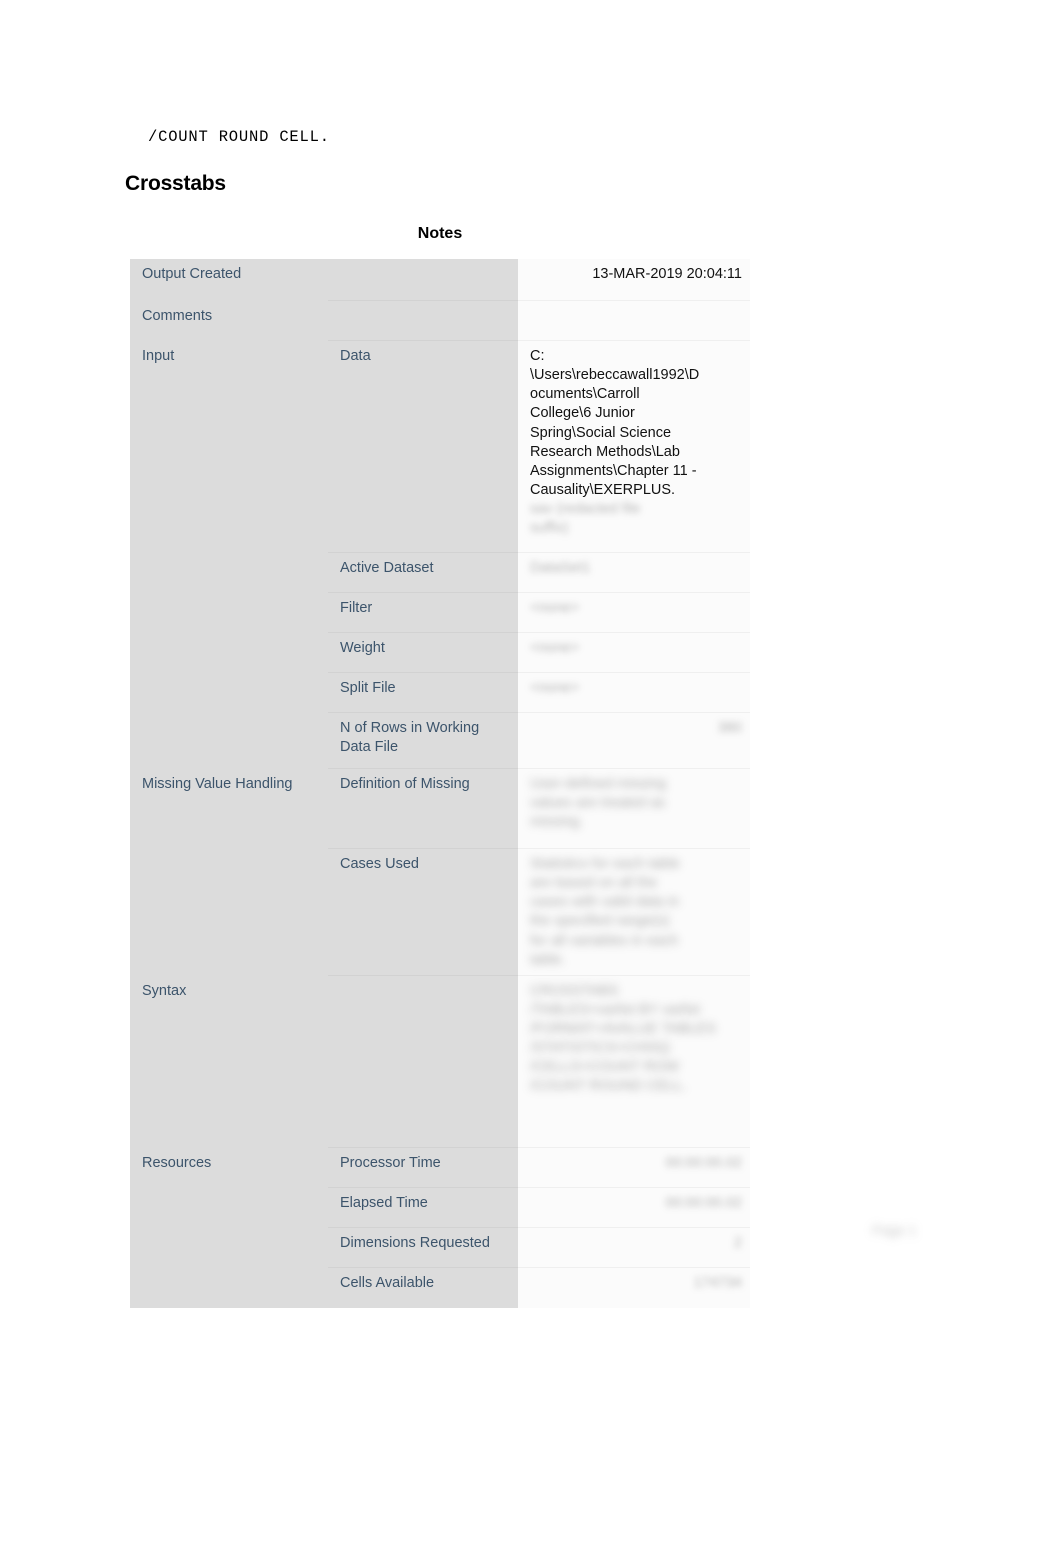 The width and height of the screenshot is (1062, 1561). I want to click on row-sublabel-filter: Filter, so click(423, 613).